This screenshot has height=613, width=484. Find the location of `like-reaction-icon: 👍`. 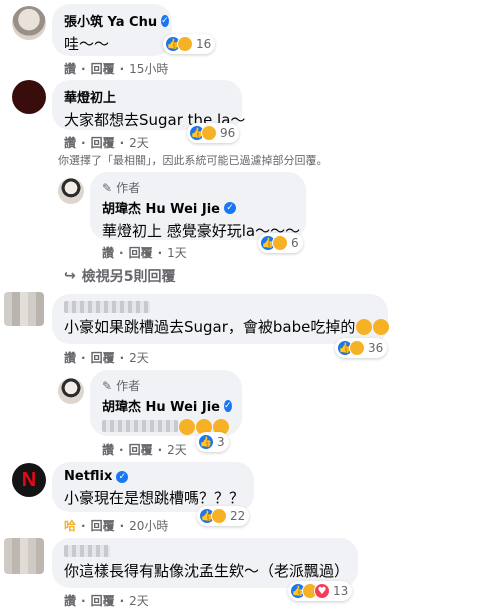

like-reaction-icon: 👍 is located at coordinates (206, 442).